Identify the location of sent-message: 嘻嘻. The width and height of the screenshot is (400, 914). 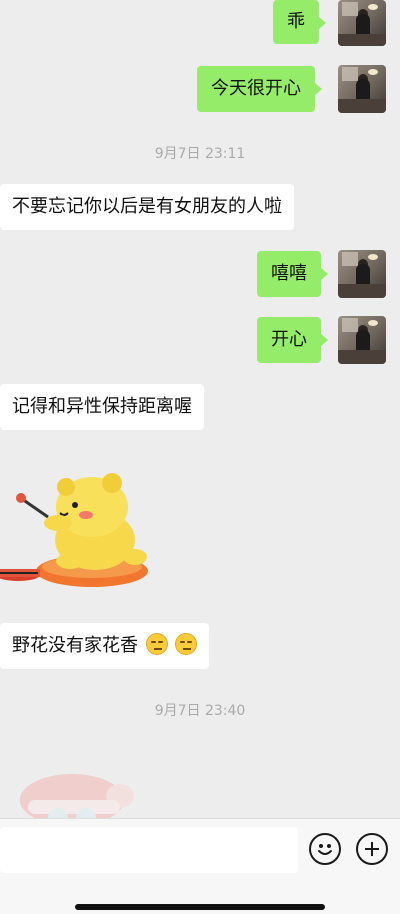
(292, 274).